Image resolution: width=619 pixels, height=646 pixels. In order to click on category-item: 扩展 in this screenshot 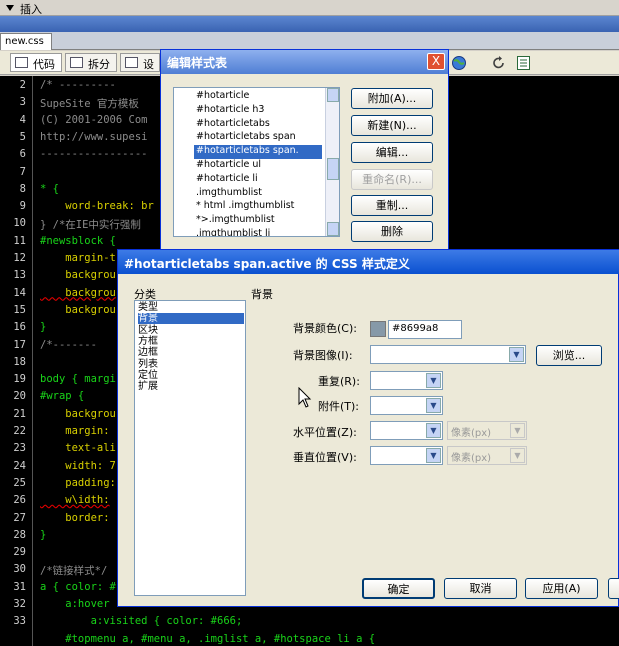, I will do `click(191, 386)`.